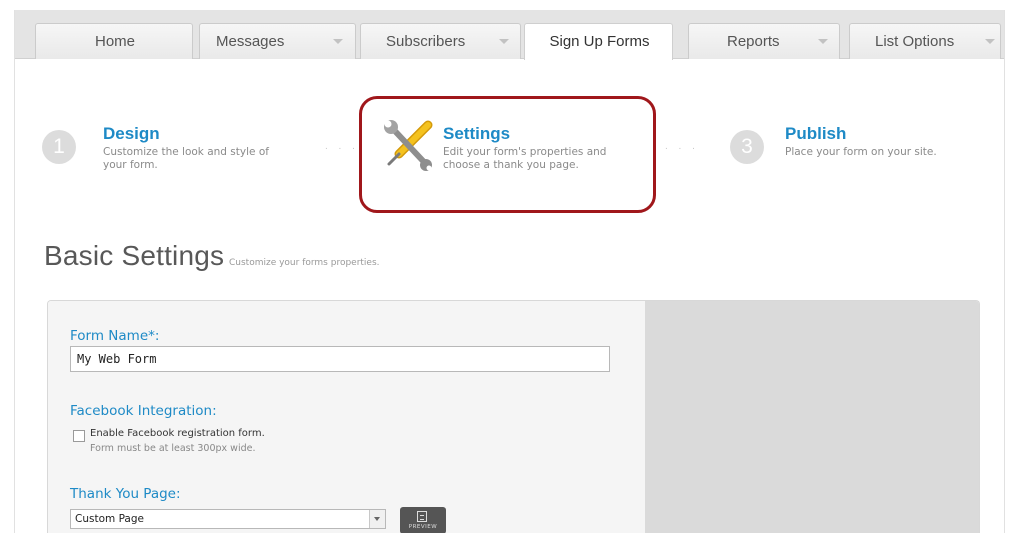  I want to click on step-publish-desc-line1: Place your form on your site., so click(861, 152).